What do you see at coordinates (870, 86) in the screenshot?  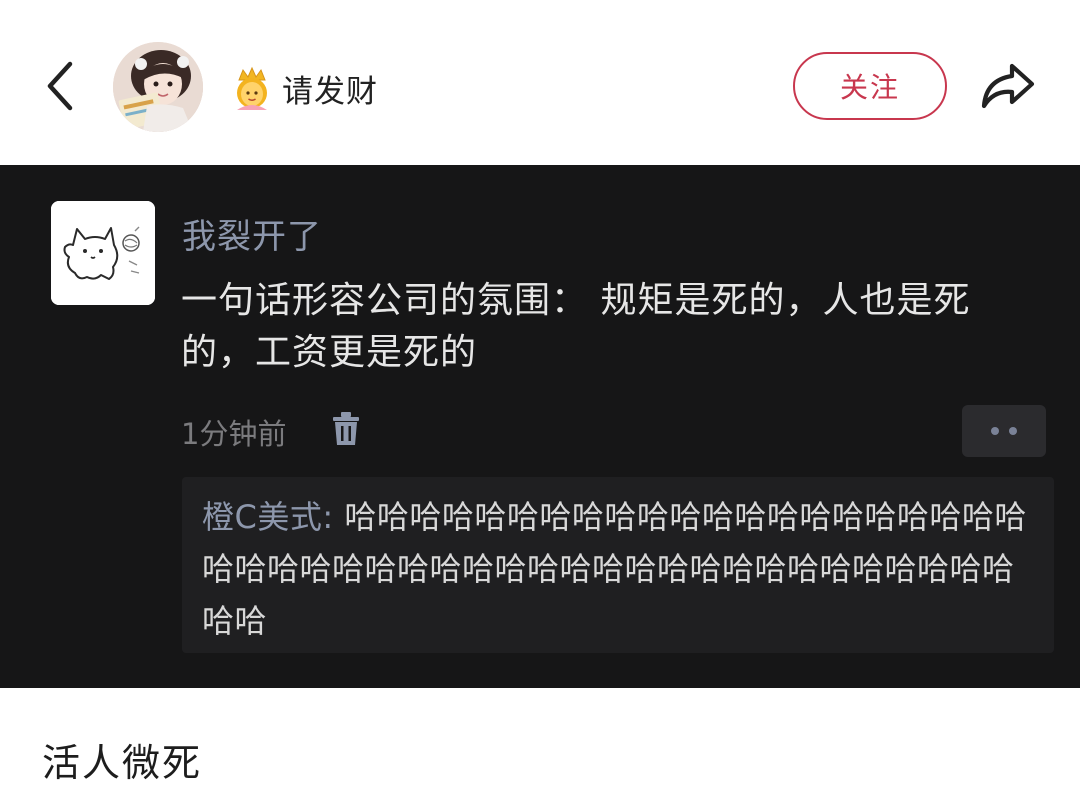 I see `follow-button: 关注` at bounding box center [870, 86].